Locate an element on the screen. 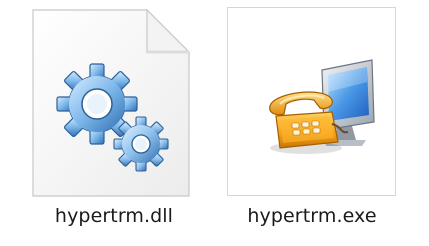 Image resolution: width=429 pixels, height=246 pixels. file-name-label: hypertrm.exe is located at coordinates (312, 216).